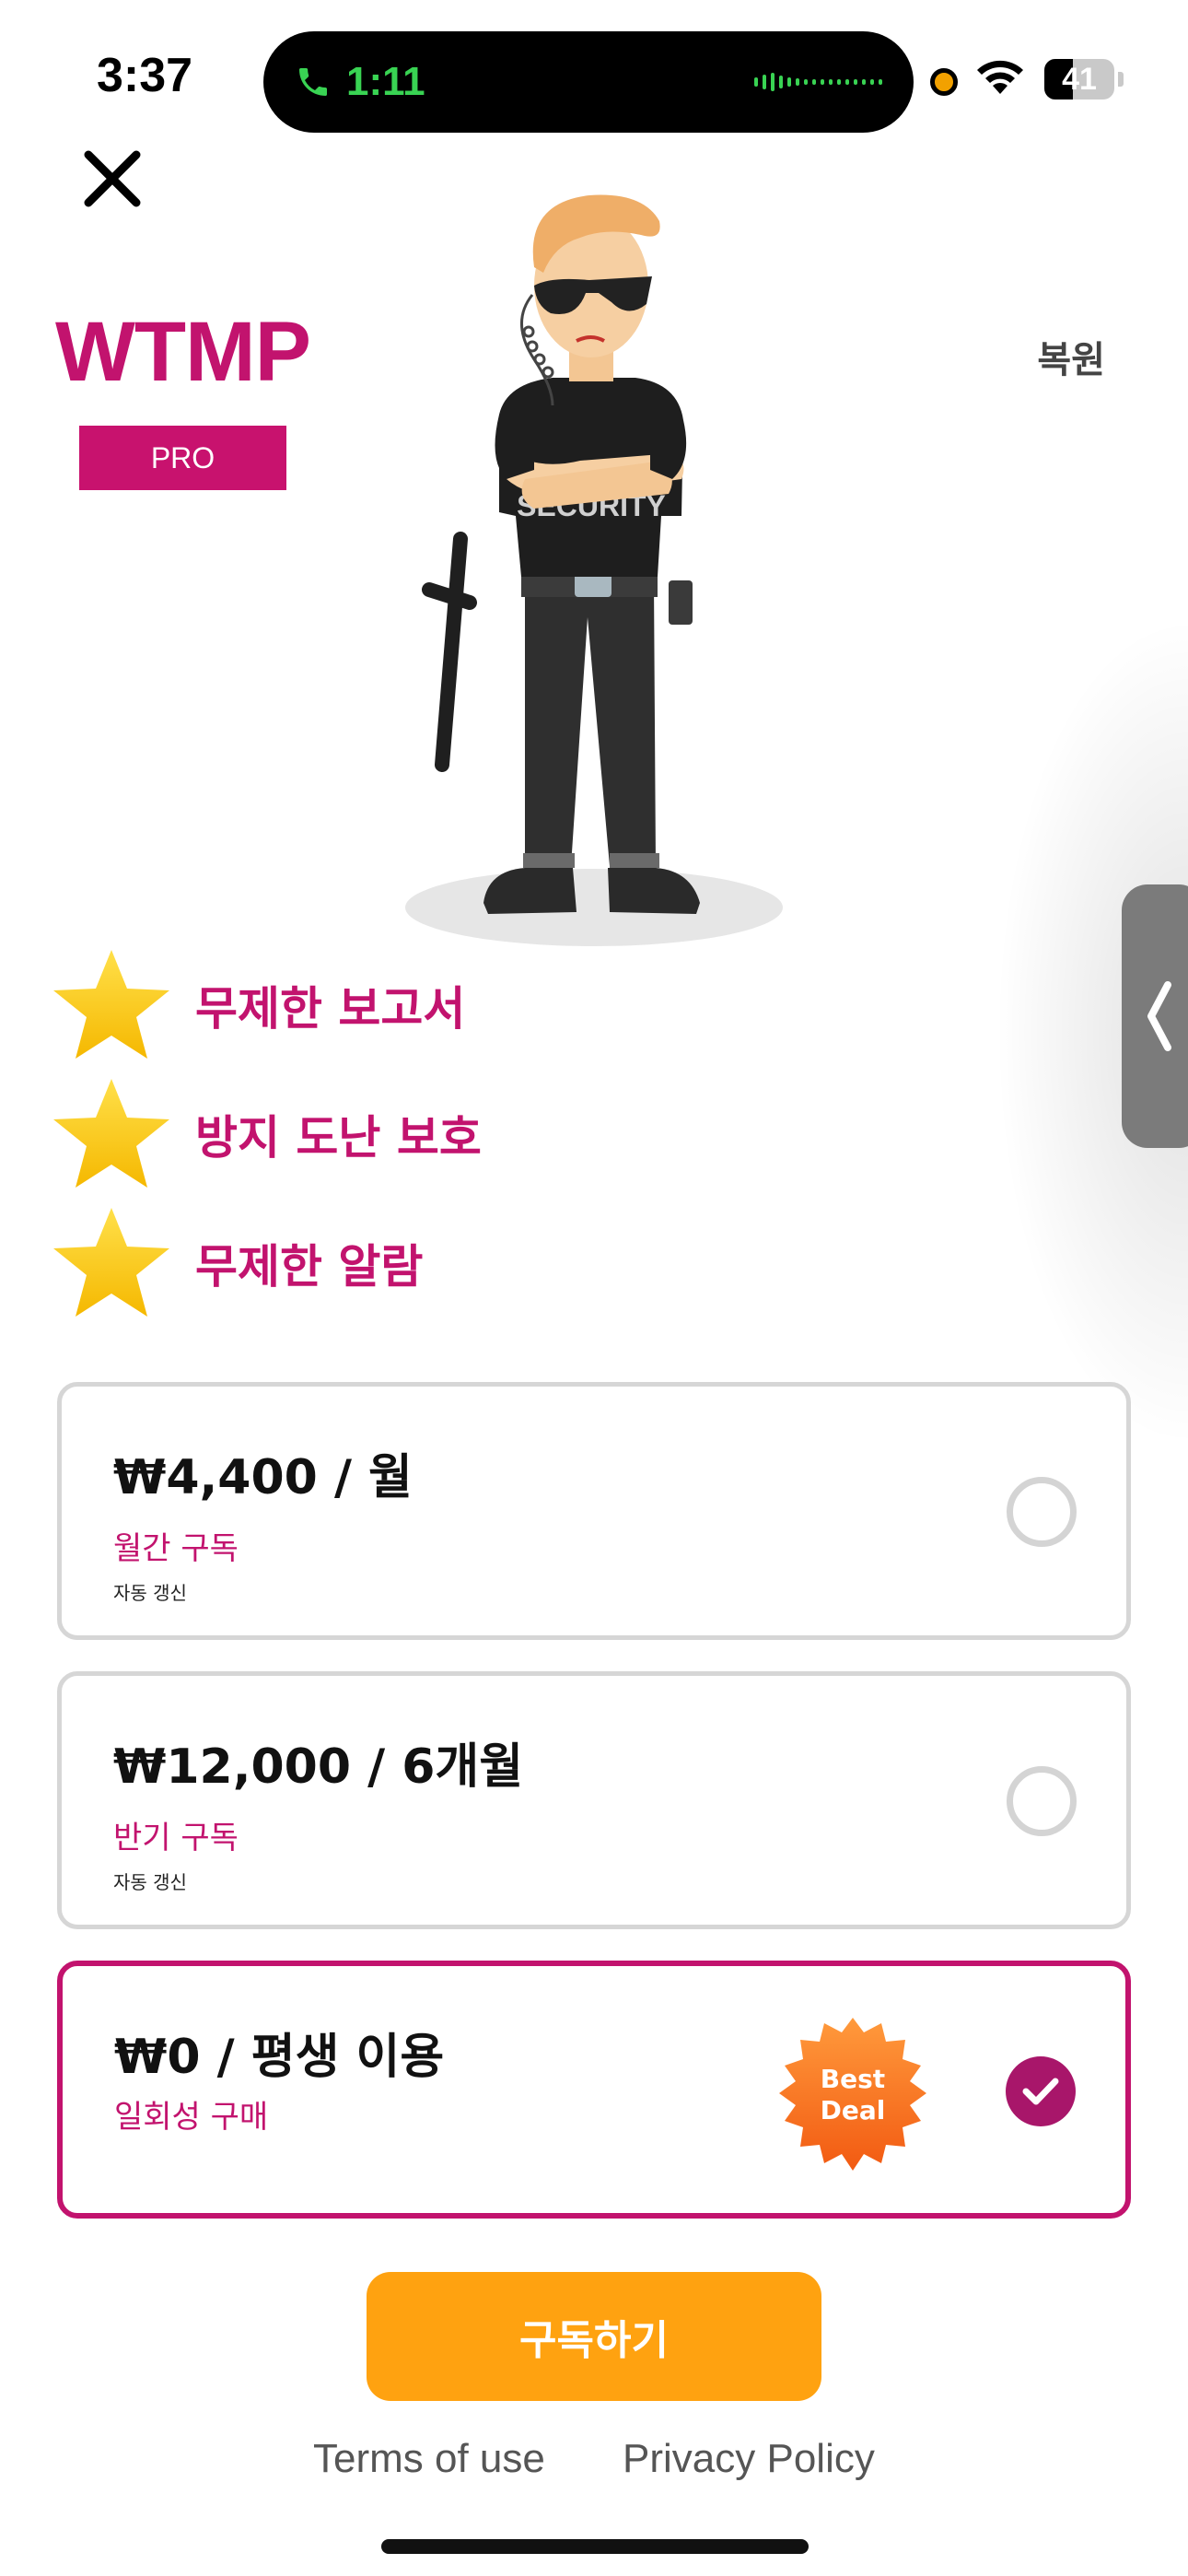  Describe the element at coordinates (595, 2546) in the screenshot. I see `home-indicator` at that location.